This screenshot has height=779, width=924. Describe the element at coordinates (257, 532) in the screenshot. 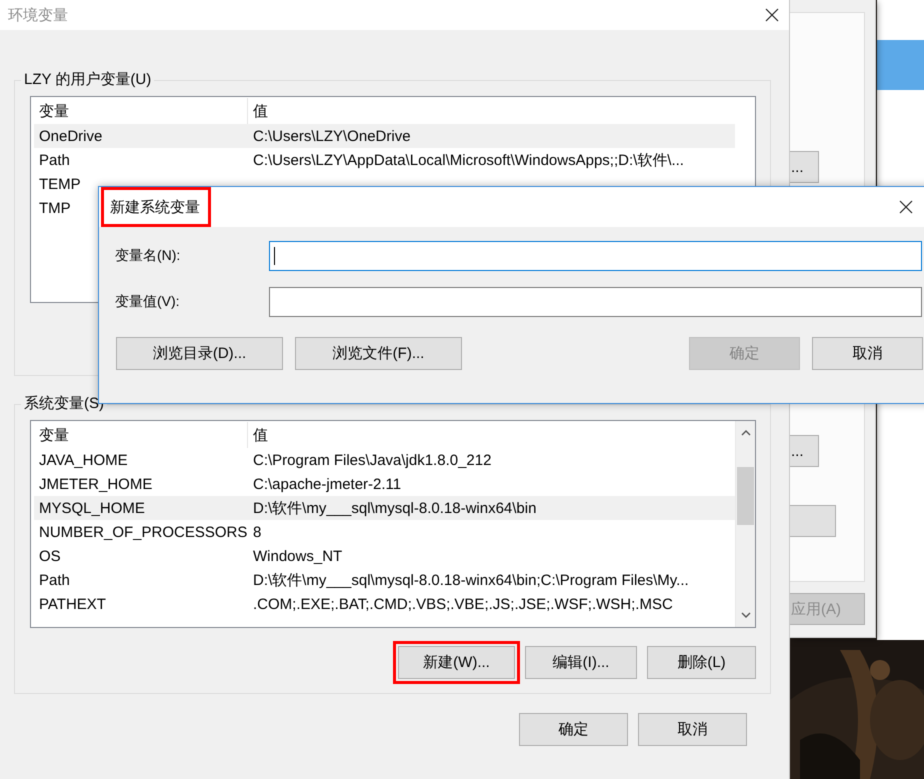

I see `variable-value: 8` at that location.